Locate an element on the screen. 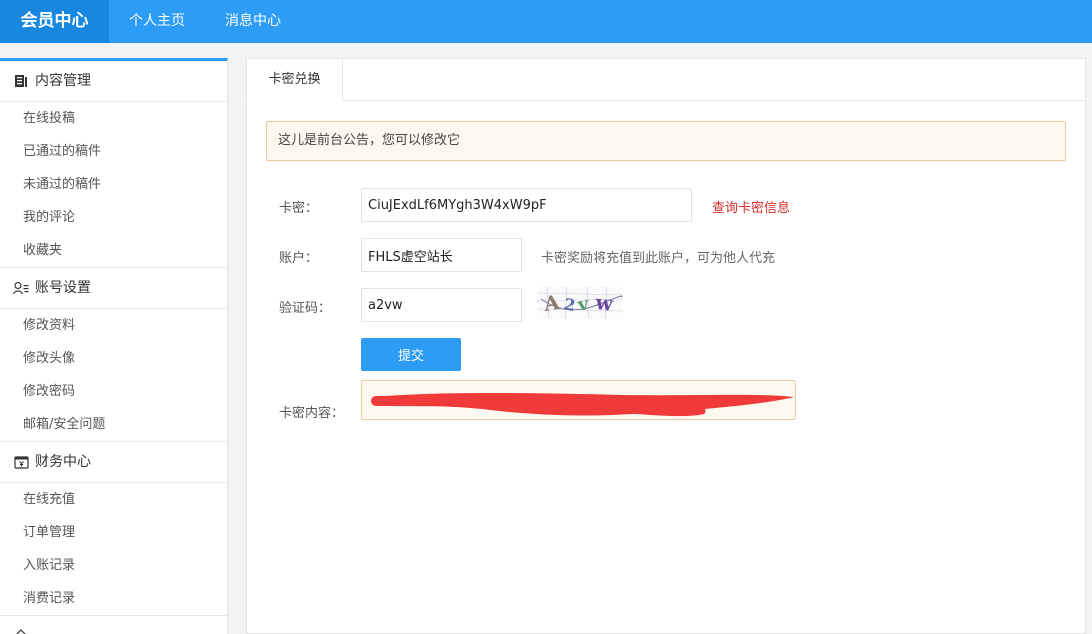 This screenshot has height=634, width=1092. nav-personal-home: 个人主页 is located at coordinates (157, 21).